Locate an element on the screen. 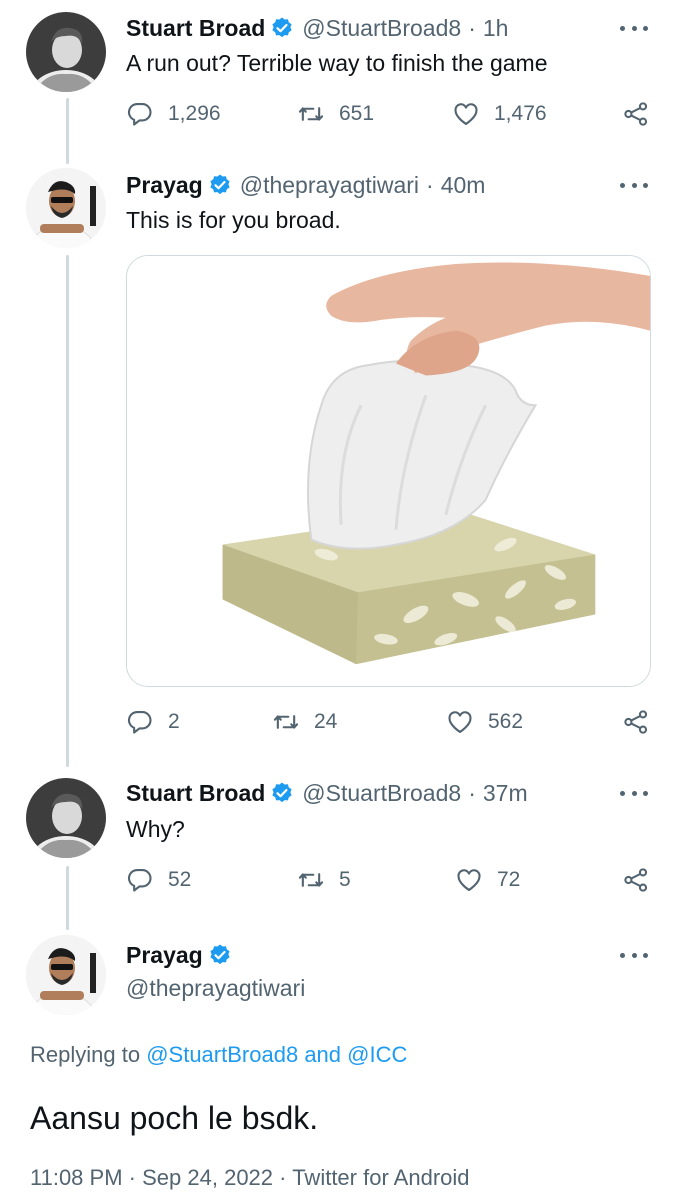 The height and width of the screenshot is (1200, 678). retweet-count: 5 is located at coordinates (345, 879).